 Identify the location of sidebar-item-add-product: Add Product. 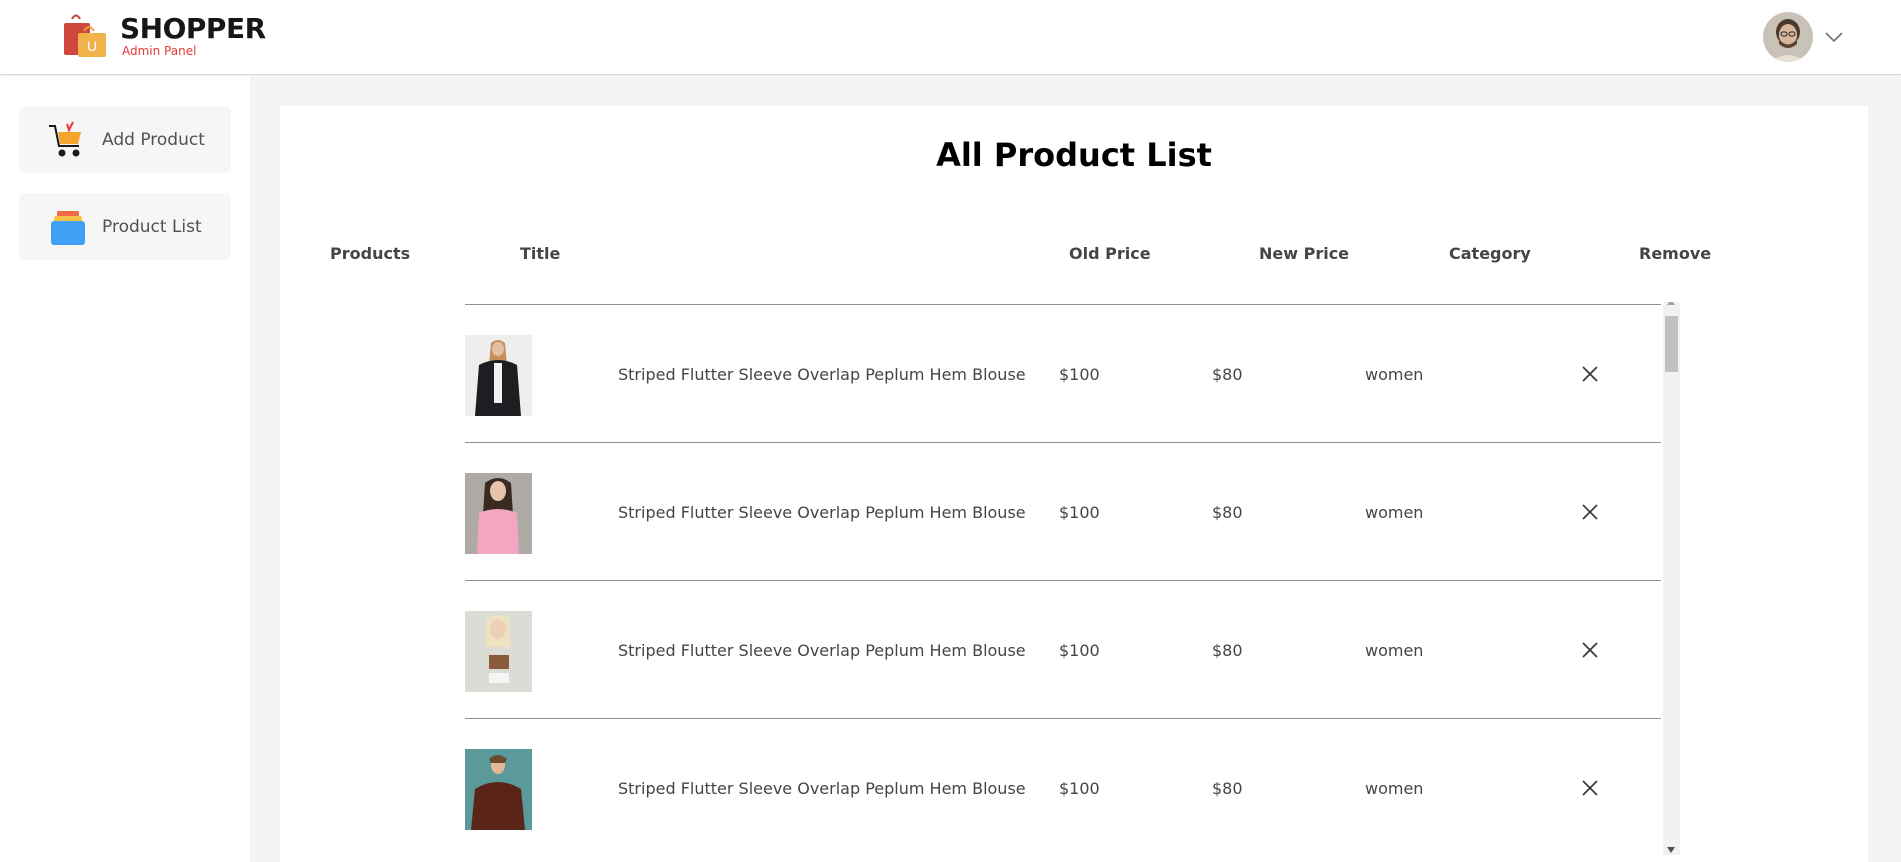
(125, 139).